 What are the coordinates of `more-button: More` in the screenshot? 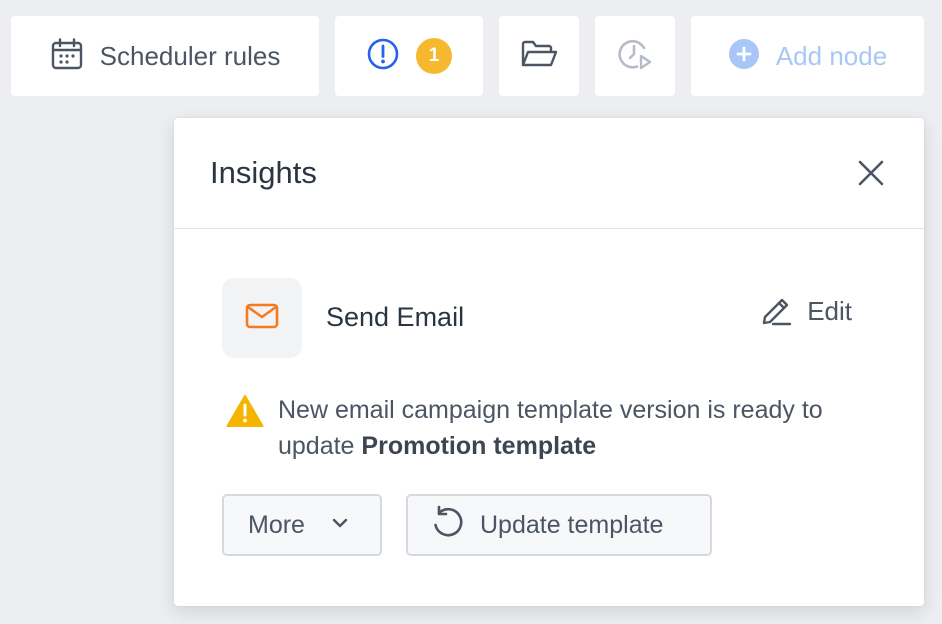 It's located at (302, 525).